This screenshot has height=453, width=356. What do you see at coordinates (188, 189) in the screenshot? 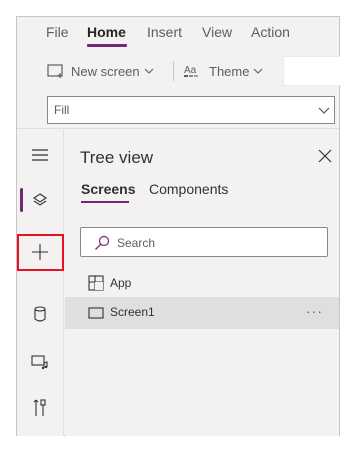
I see `tab-components: Components` at bounding box center [188, 189].